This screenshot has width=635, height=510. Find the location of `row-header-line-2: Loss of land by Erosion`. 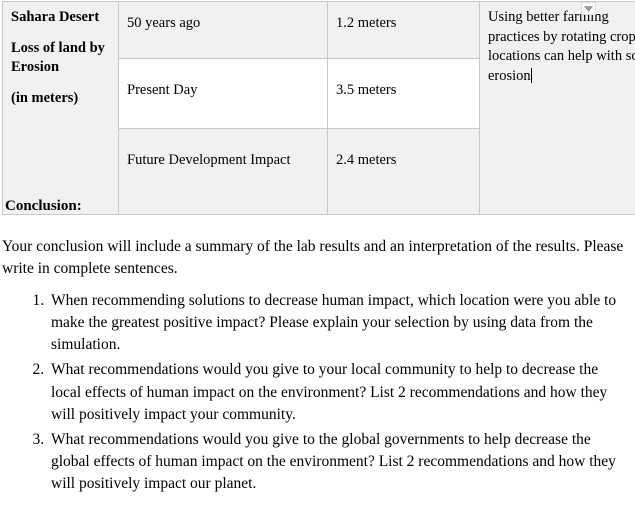

row-header-line-2: Loss of land by Erosion is located at coordinates (58, 57).